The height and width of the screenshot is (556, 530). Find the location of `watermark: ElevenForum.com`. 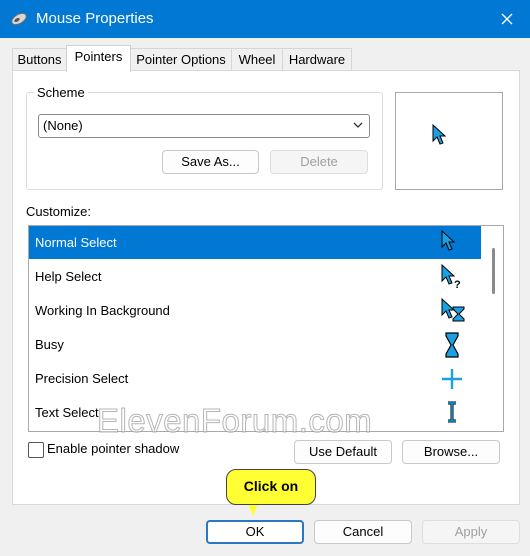

watermark: ElevenForum.com is located at coordinates (234, 421).